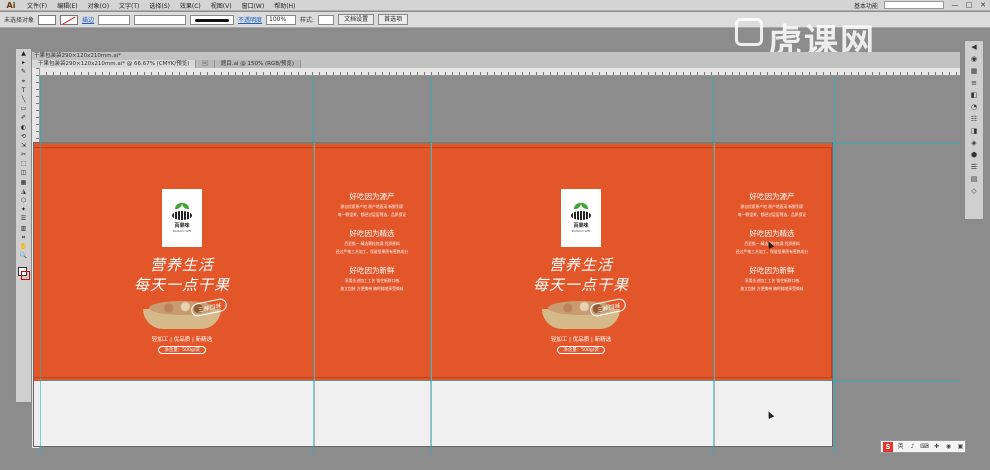 The image size is (990, 470). I want to click on zoom-tool-icon: 🔍, so click(23, 255).